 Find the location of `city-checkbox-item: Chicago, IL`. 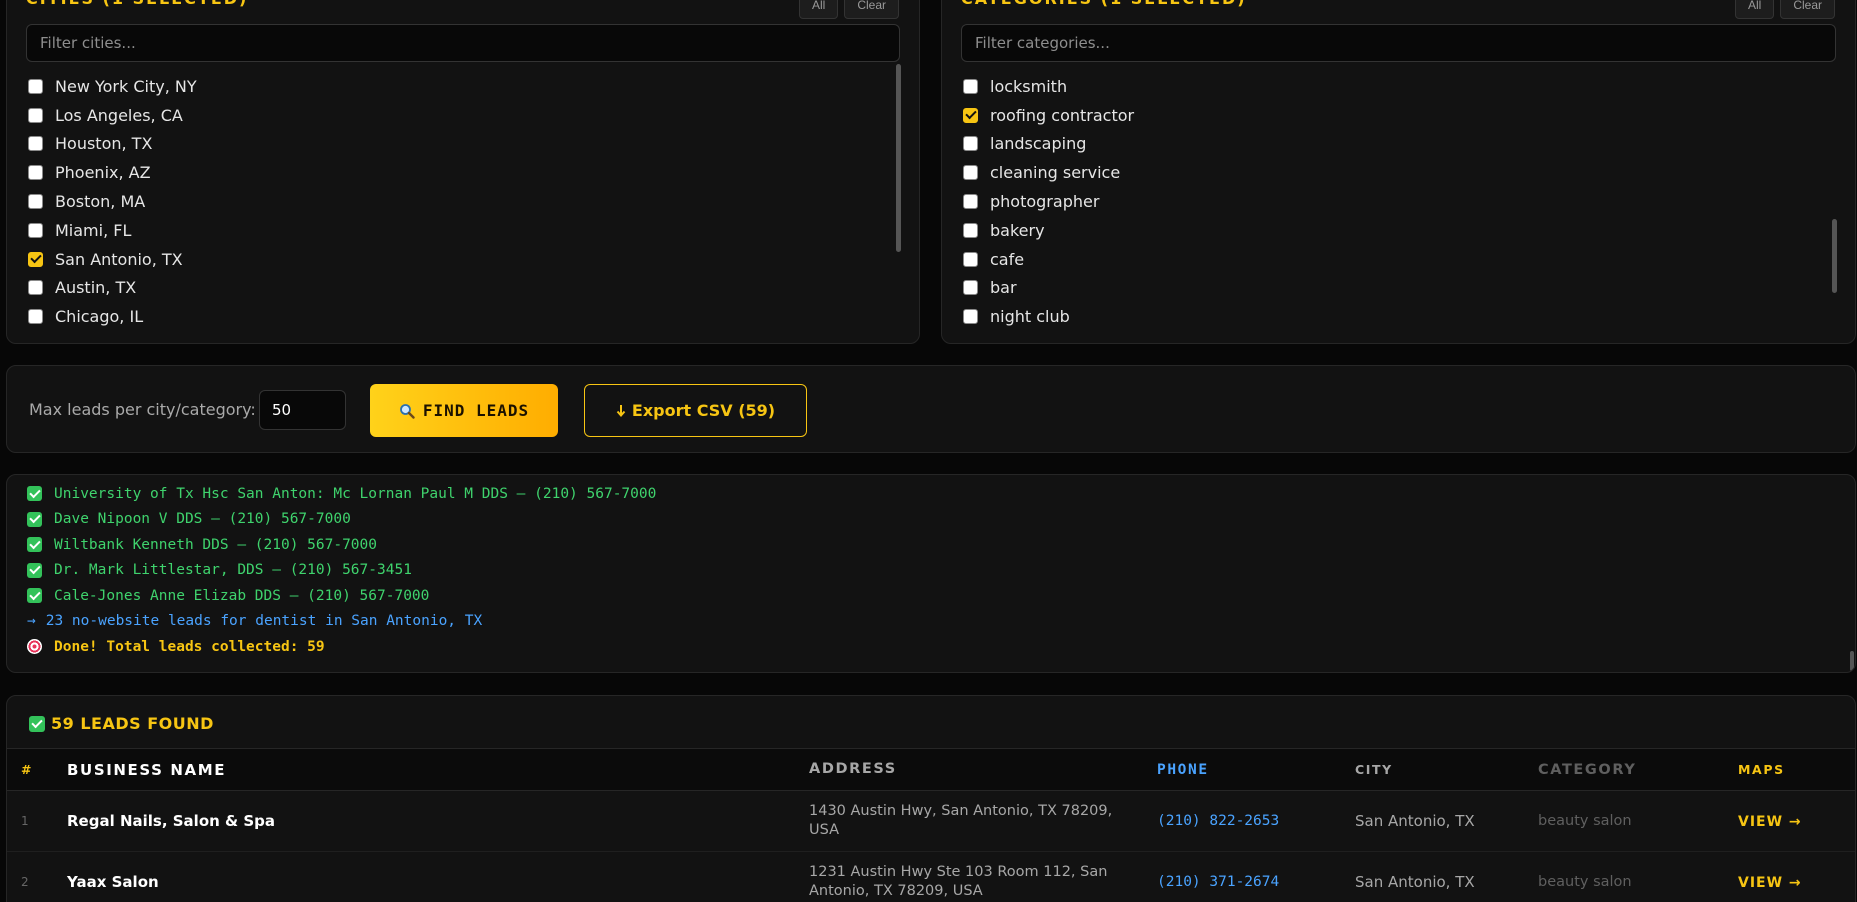

city-checkbox-item: Chicago, IL is located at coordinates (458, 316).